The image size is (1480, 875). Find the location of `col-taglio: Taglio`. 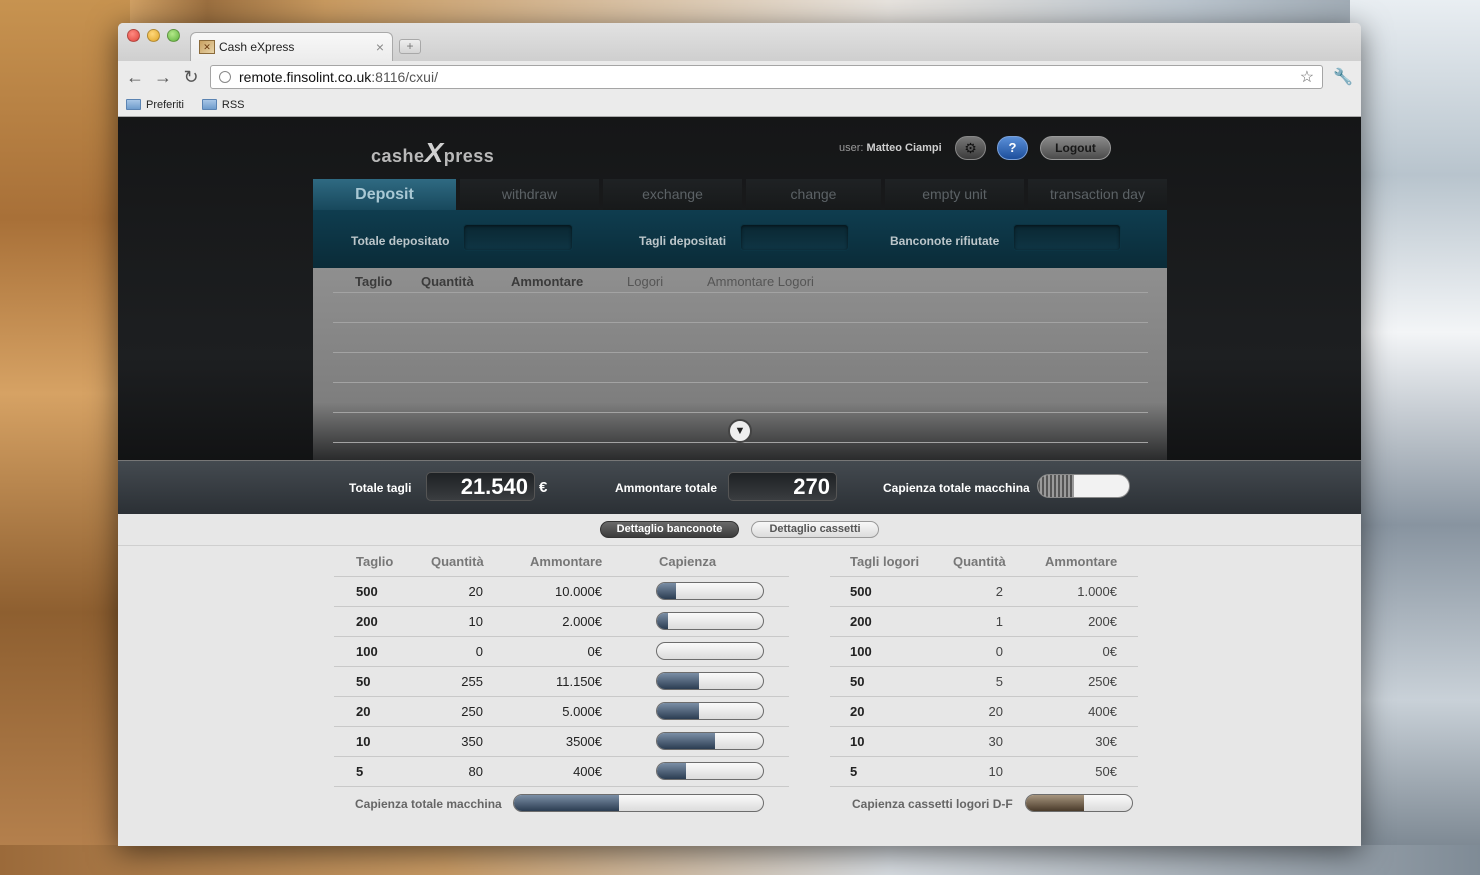

col-taglio: Taglio is located at coordinates (374, 281).